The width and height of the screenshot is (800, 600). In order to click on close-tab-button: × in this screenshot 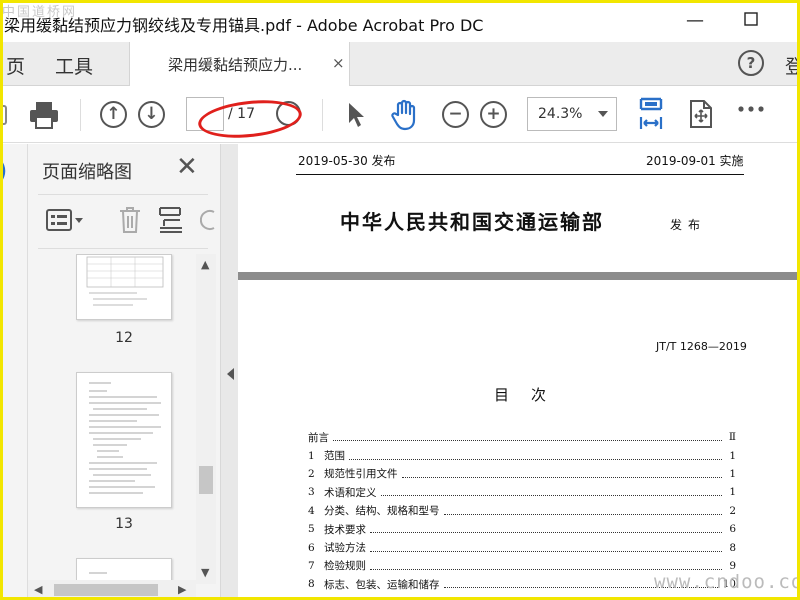, I will do `click(338, 63)`.